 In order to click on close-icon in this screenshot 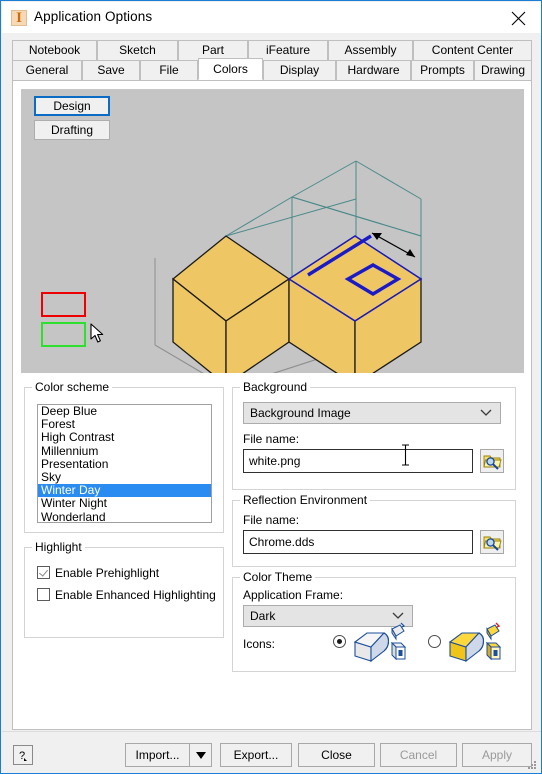, I will do `click(518, 18)`.